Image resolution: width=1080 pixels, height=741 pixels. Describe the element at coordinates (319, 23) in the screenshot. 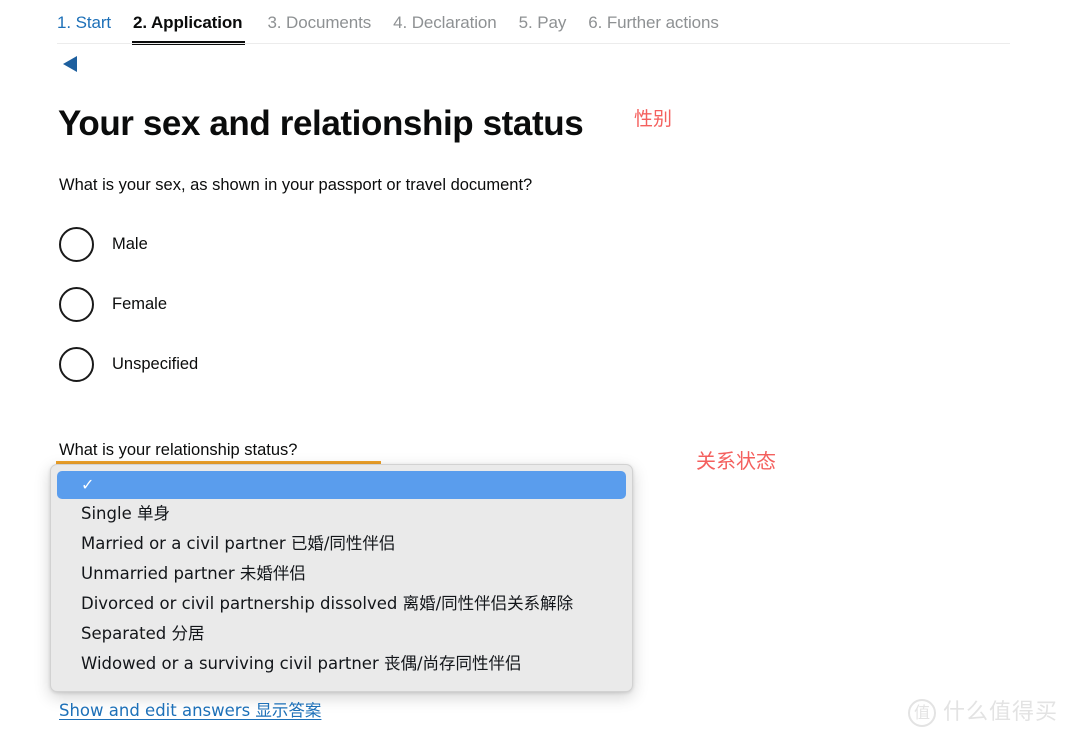

I see `step-tab-documents: 3. Documents` at that location.